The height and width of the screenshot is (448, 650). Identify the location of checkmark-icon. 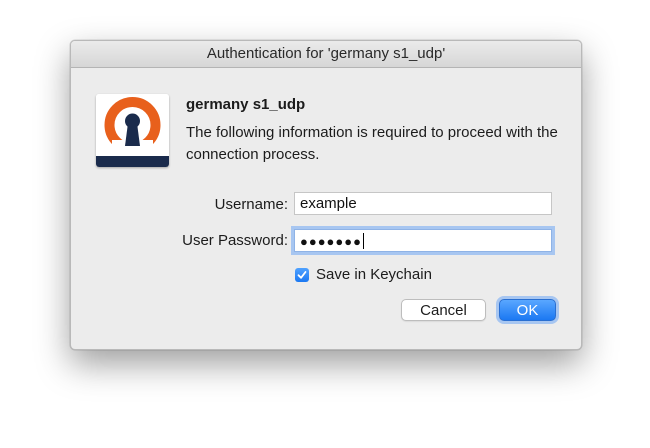
(302, 274).